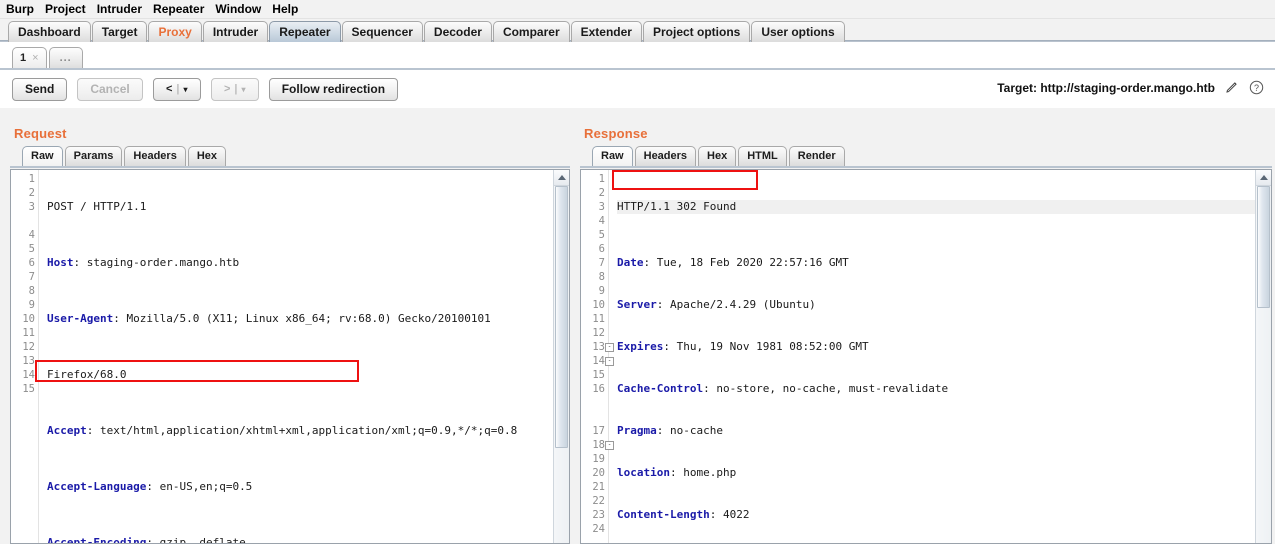  Describe the element at coordinates (28, 375) in the screenshot. I see `line-number: 14` at that location.